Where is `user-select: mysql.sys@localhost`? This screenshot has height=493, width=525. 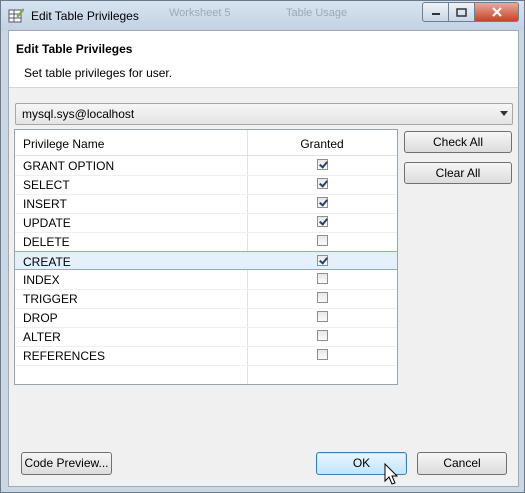 user-select: mysql.sys@localhost is located at coordinates (264, 114).